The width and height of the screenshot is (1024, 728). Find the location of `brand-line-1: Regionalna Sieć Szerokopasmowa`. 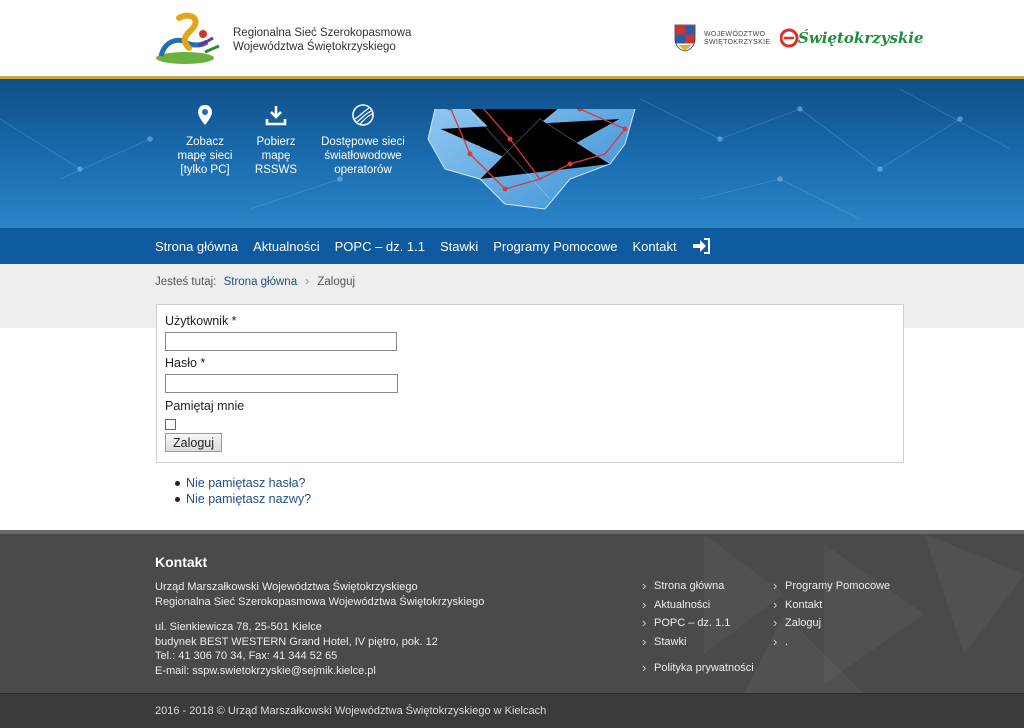

brand-line-1: Regionalna Sieć Szerokopasmowa is located at coordinates (322, 33).